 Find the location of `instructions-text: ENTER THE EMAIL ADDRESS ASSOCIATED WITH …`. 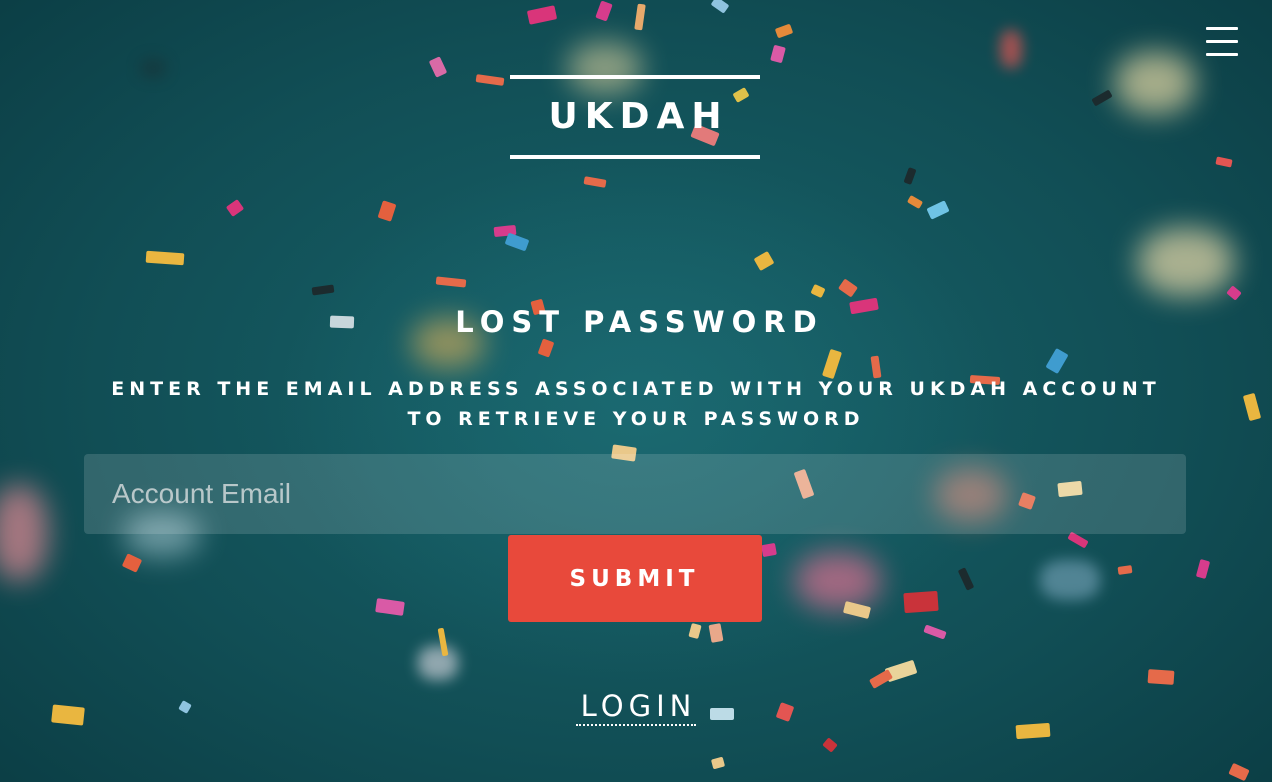

instructions-text: ENTER THE EMAIL ADDRESS ASSOCIATED WITH … is located at coordinates (636, 404).